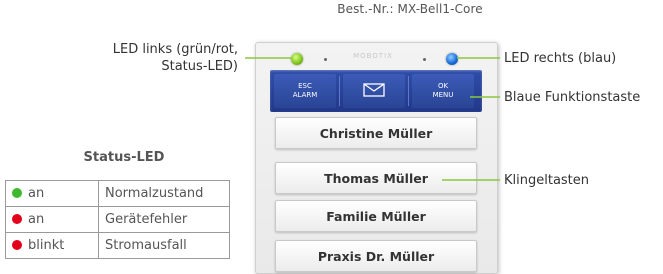 This screenshot has height=274, width=663. I want to click on callout-led-left-line2: Status-LED), so click(199, 66).